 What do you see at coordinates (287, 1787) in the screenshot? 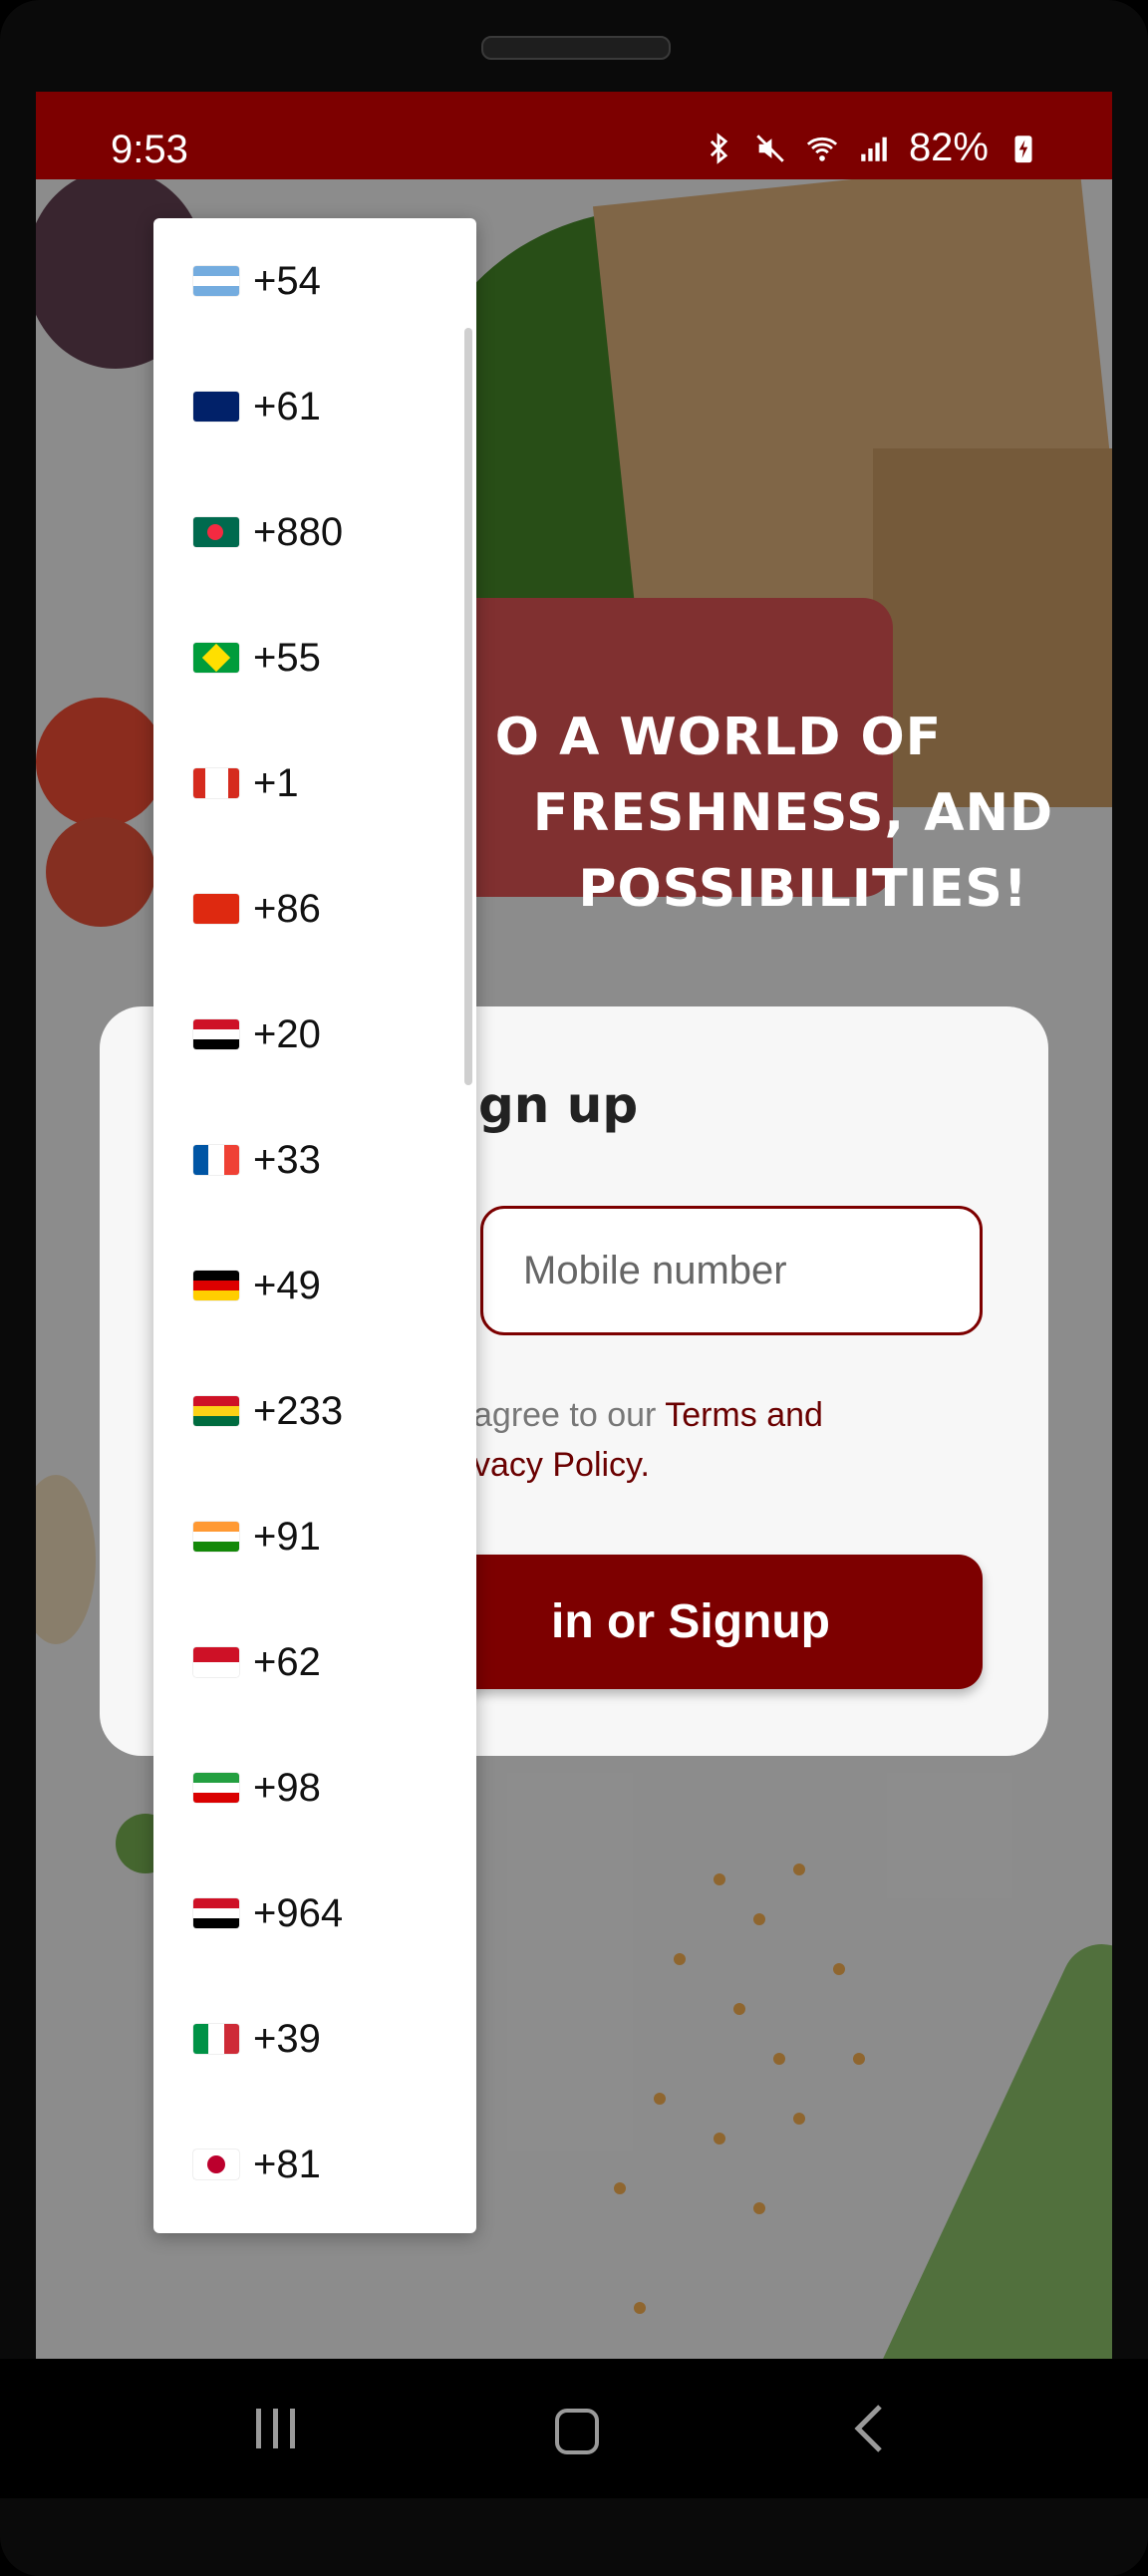
I see `country-code-label: +98` at bounding box center [287, 1787].